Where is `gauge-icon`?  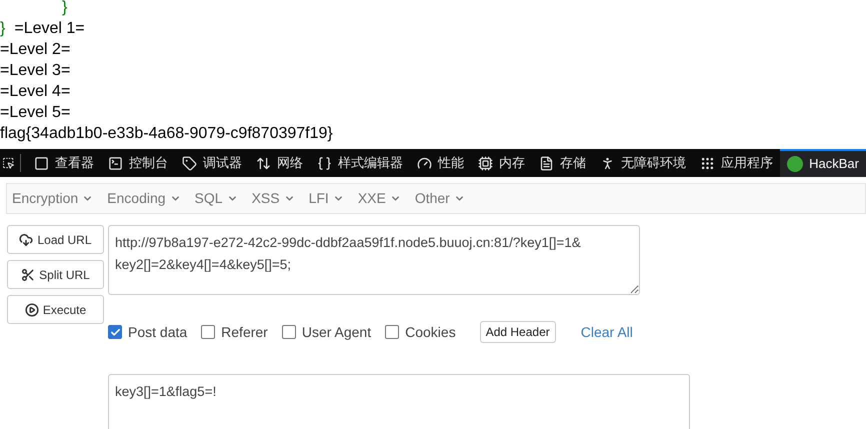 gauge-icon is located at coordinates (424, 163).